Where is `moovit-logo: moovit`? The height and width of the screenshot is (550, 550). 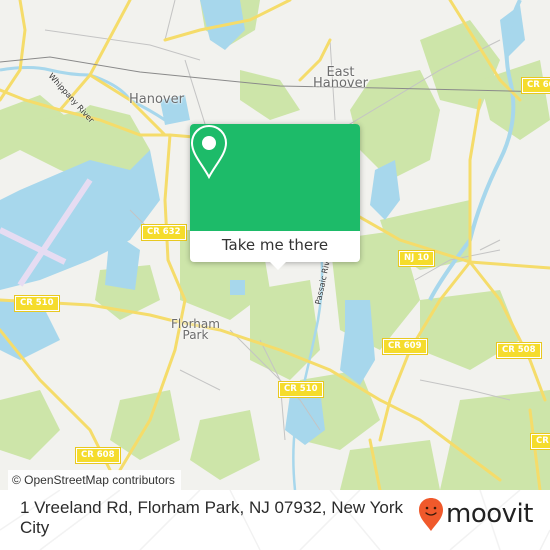 moovit-logo: moovit is located at coordinates (475, 514).